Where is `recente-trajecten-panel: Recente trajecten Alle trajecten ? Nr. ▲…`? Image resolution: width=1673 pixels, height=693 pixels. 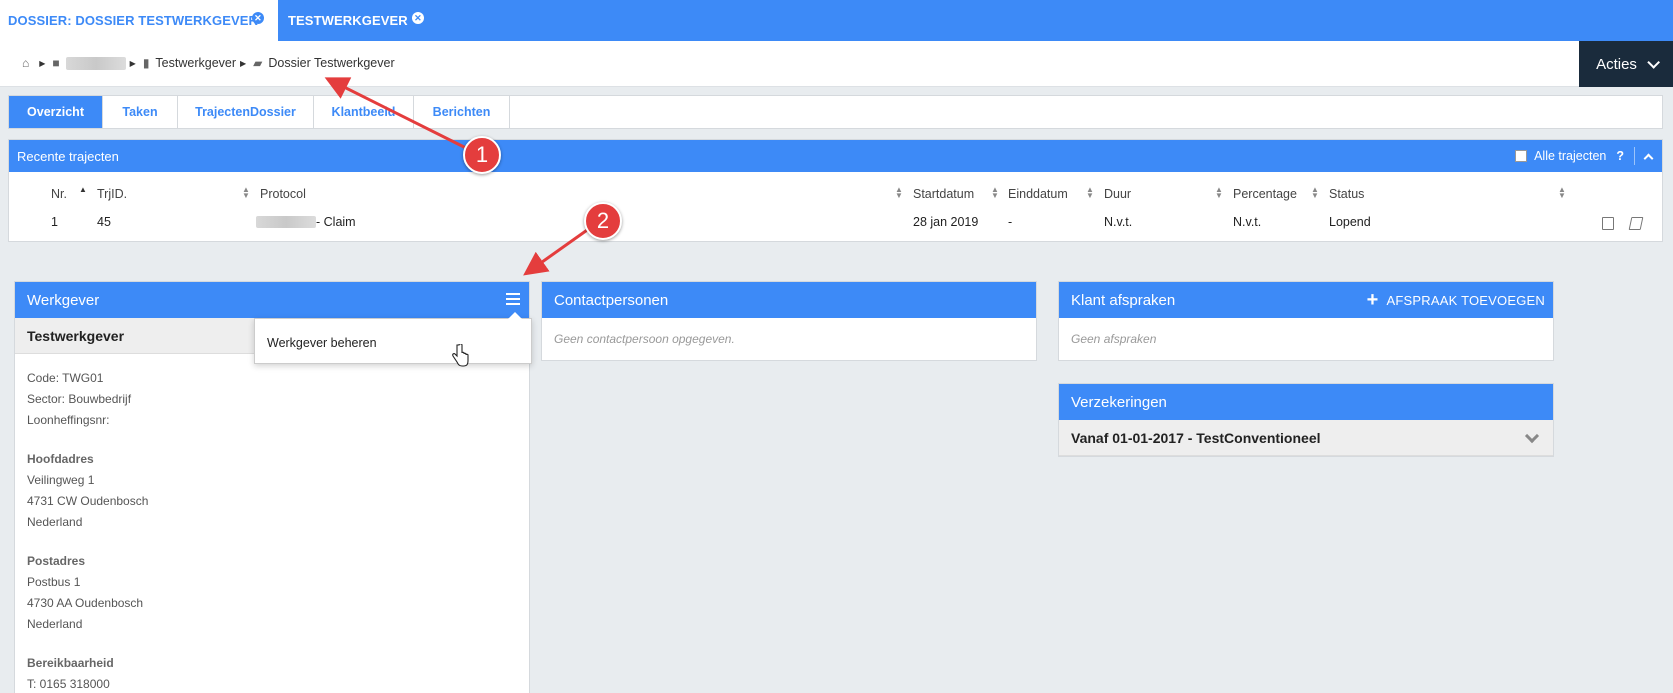 recente-trajecten-panel: Recente trajecten Alle trajecten ? Nr. ▲… is located at coordinates (835, 190).